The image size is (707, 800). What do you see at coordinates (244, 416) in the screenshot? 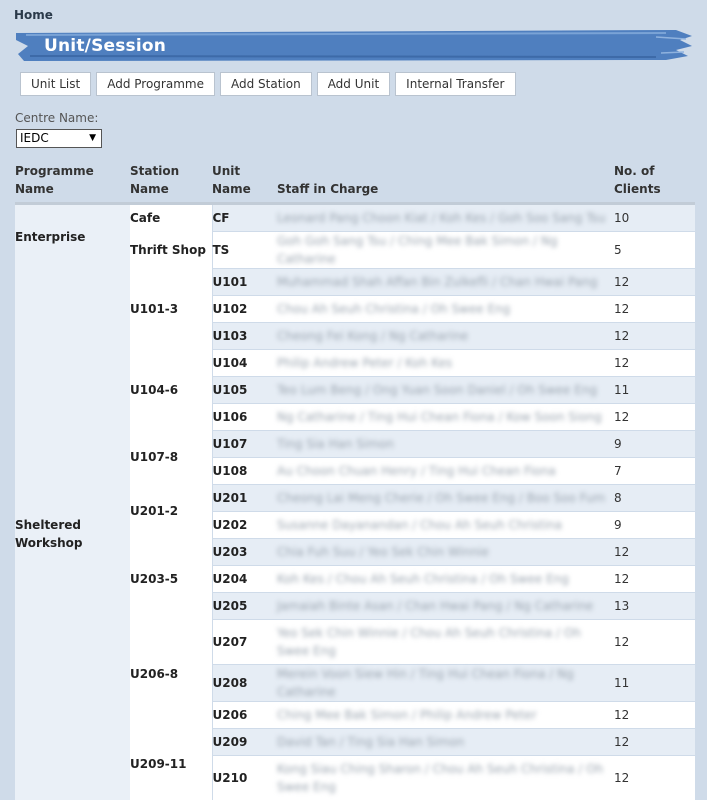
I see `unit-cell: U106` at bounding box center [244, 416].